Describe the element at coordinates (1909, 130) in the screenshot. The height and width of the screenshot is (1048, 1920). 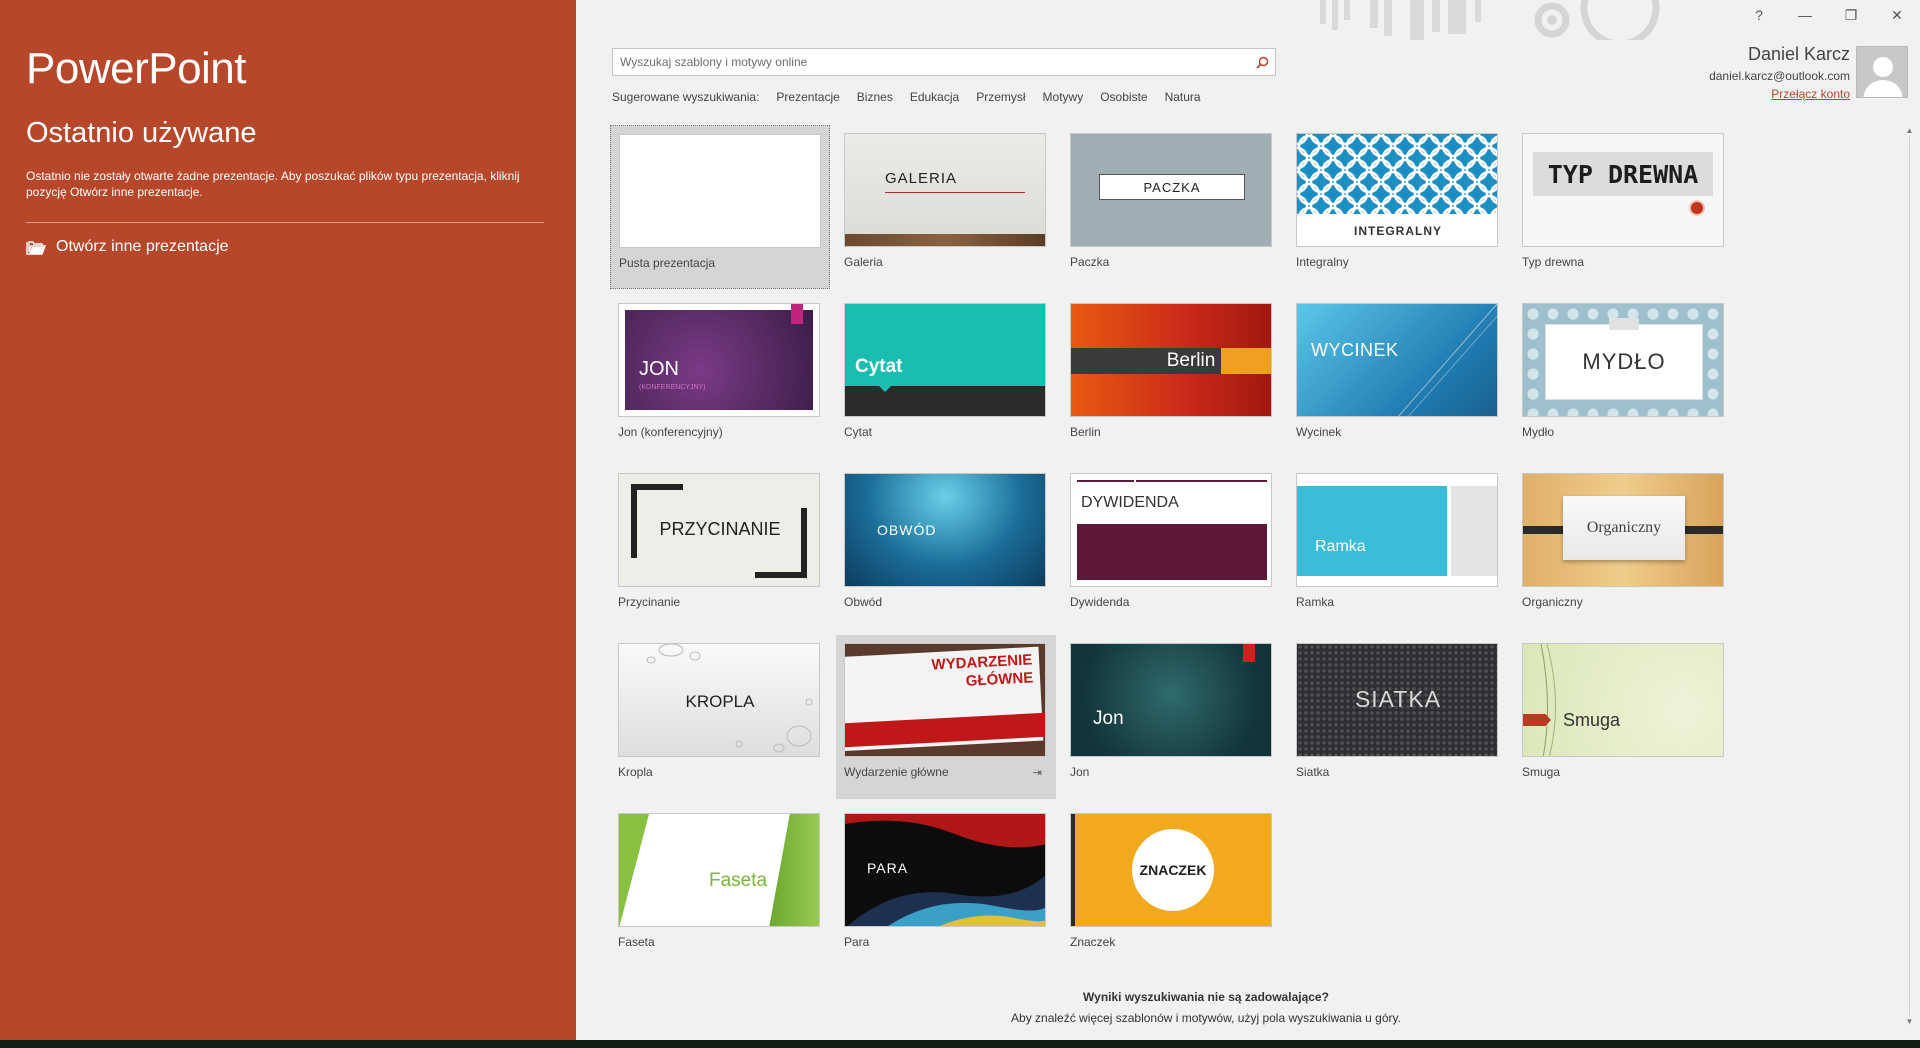
I see `scroll-up-icon: ▲` at that location.